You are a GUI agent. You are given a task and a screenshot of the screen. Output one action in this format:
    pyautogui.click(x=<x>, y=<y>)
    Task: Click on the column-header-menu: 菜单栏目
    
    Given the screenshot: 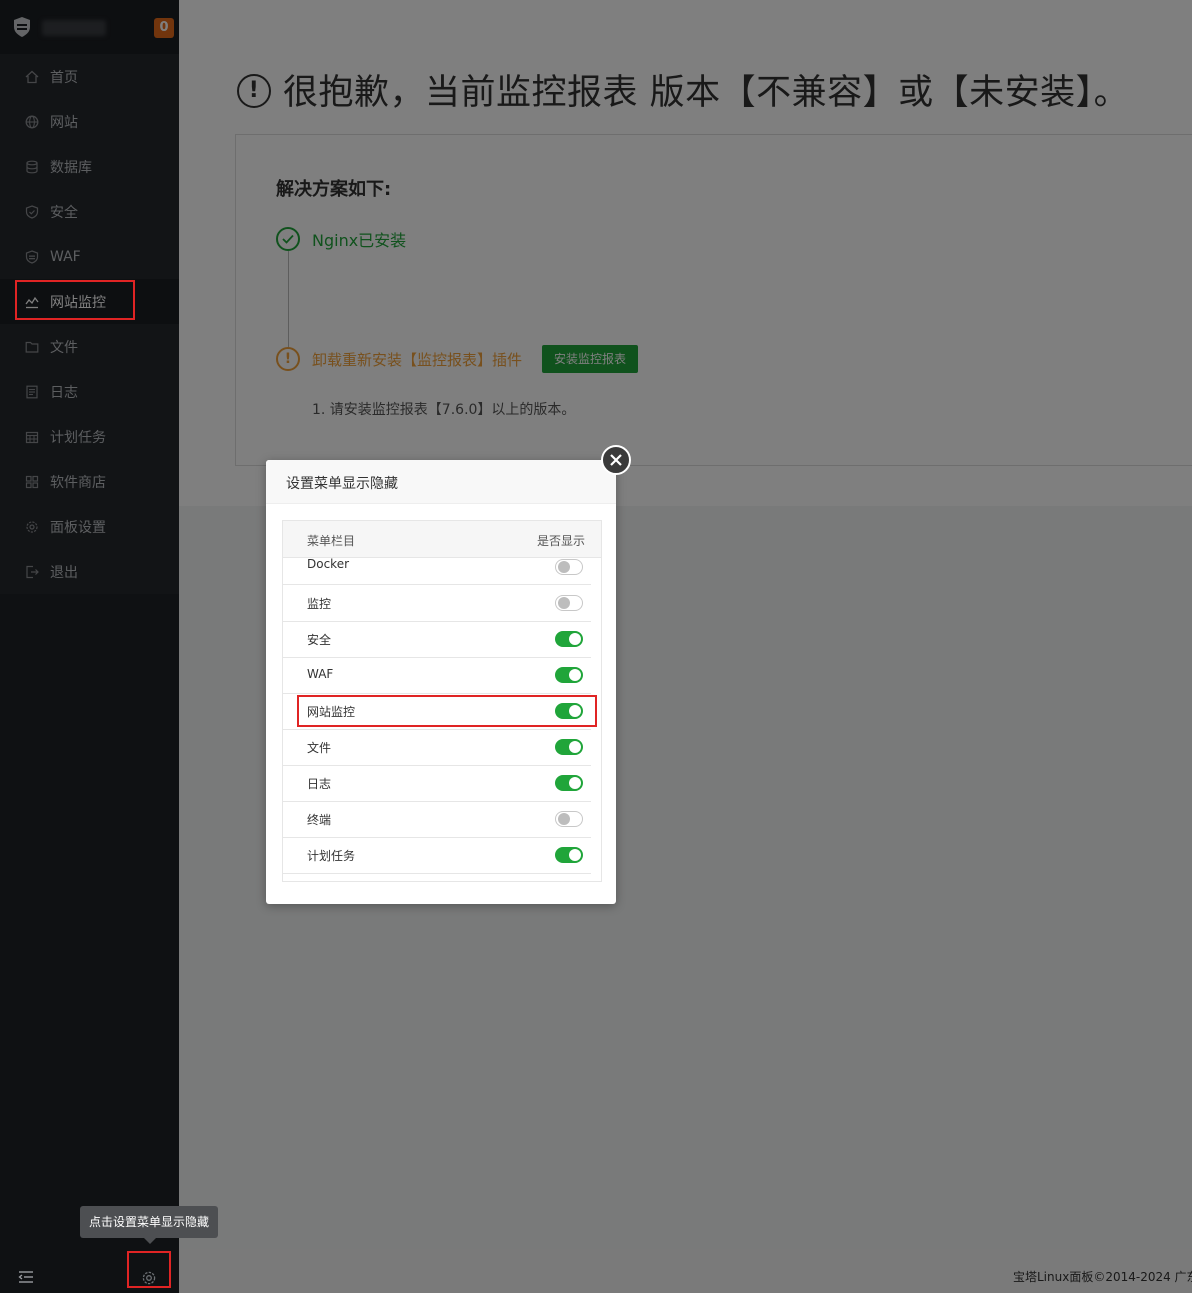 What is the action you would take?
    pyautogui.click(x=331, y=541)
    